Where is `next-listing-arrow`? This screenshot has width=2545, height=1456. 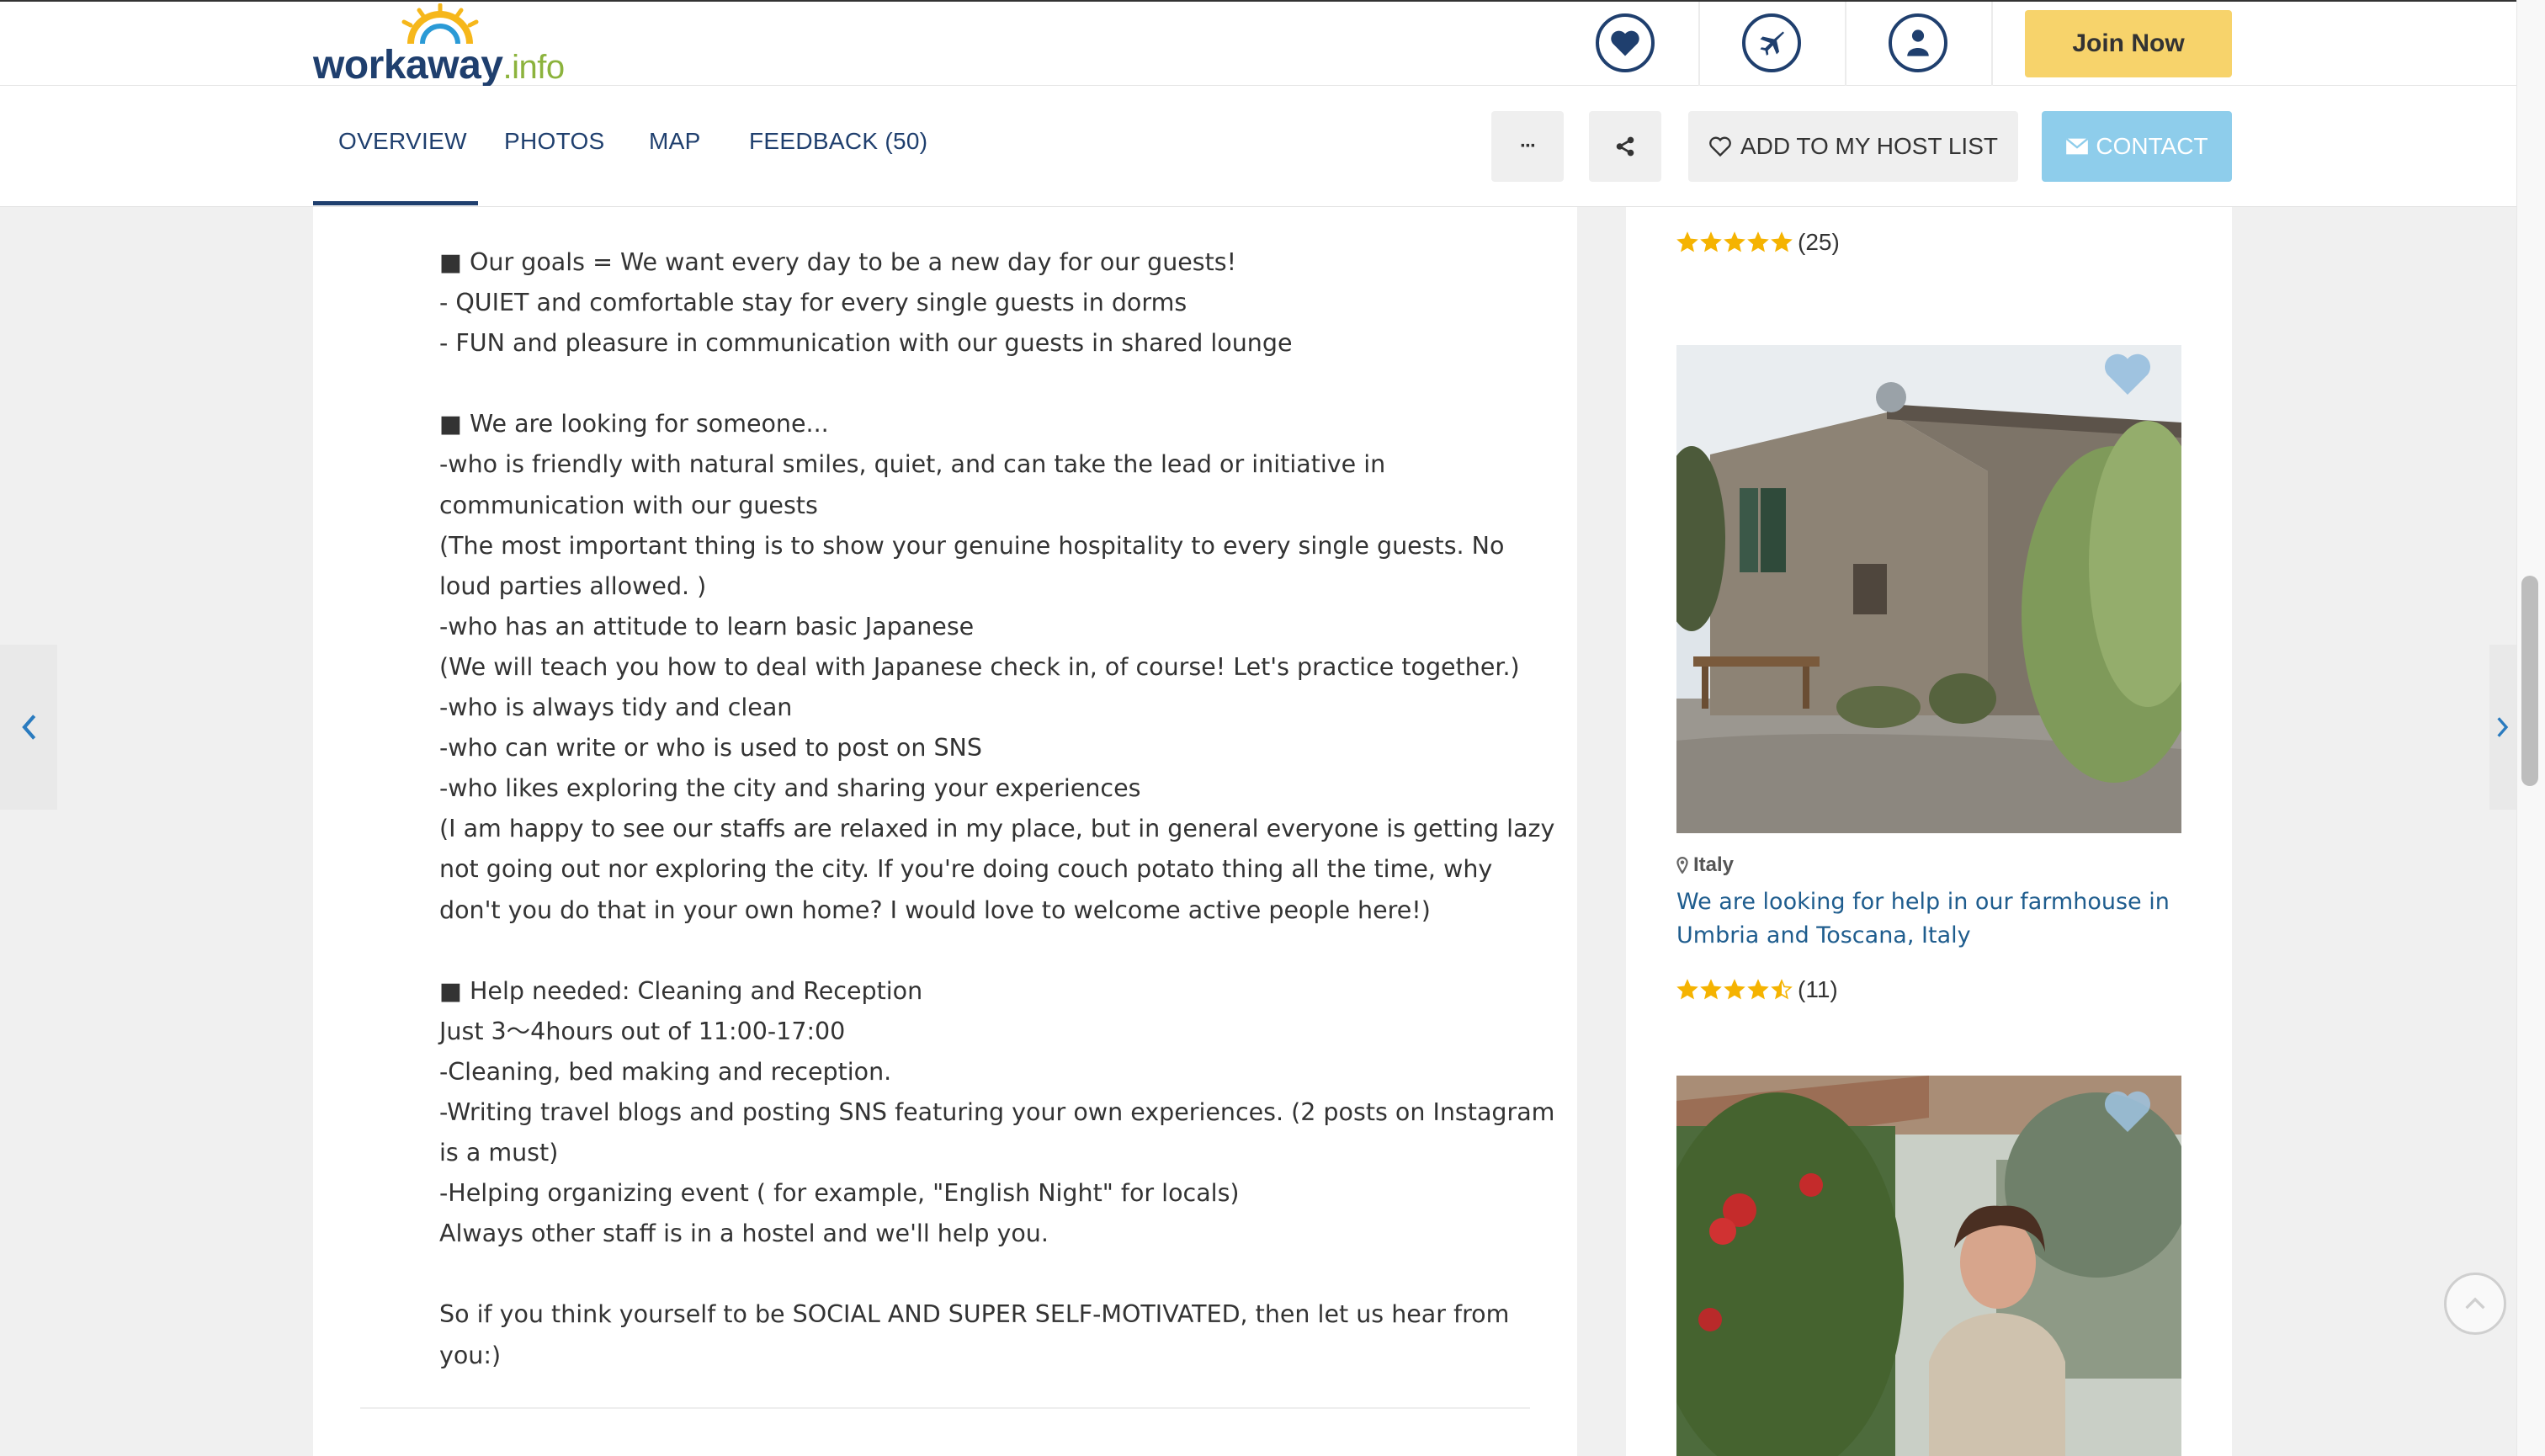
next-listing-arrow is located at coordinates (2502, 727).